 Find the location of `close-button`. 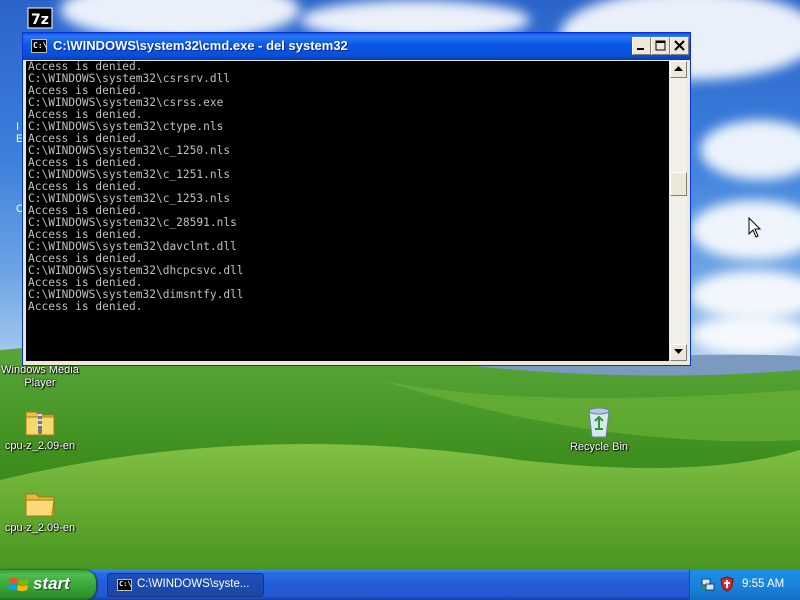

close-button is located at coordinates (679, 46).